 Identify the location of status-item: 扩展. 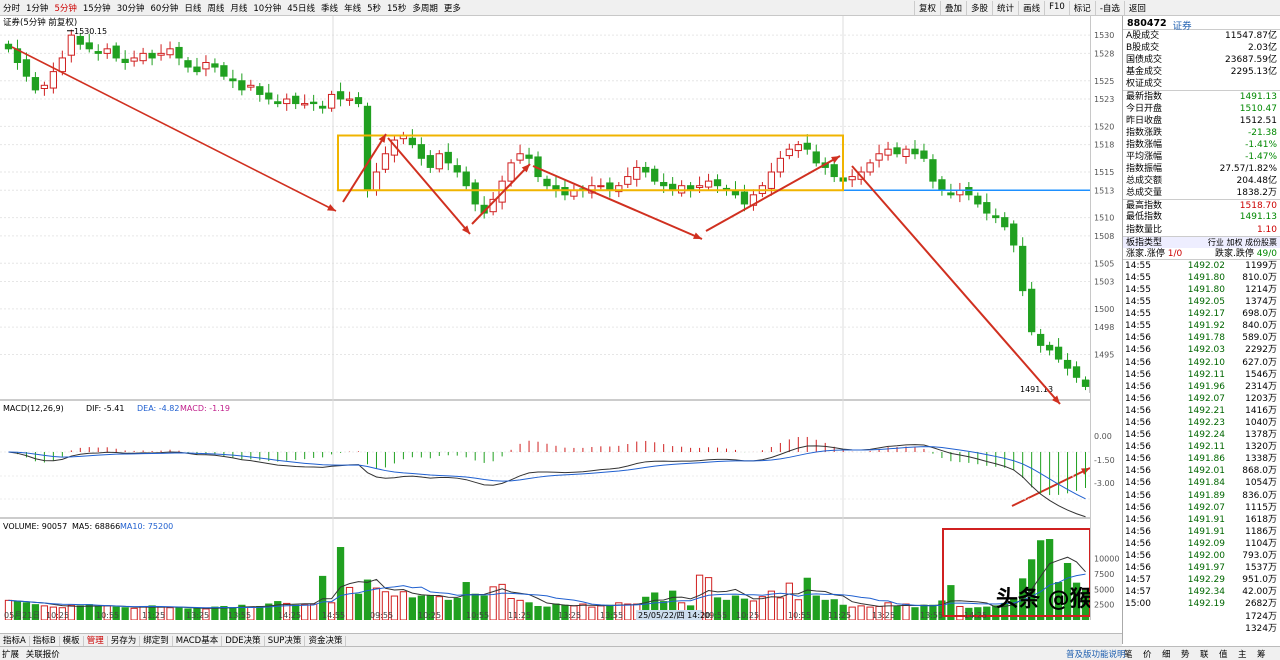
(12, 655).